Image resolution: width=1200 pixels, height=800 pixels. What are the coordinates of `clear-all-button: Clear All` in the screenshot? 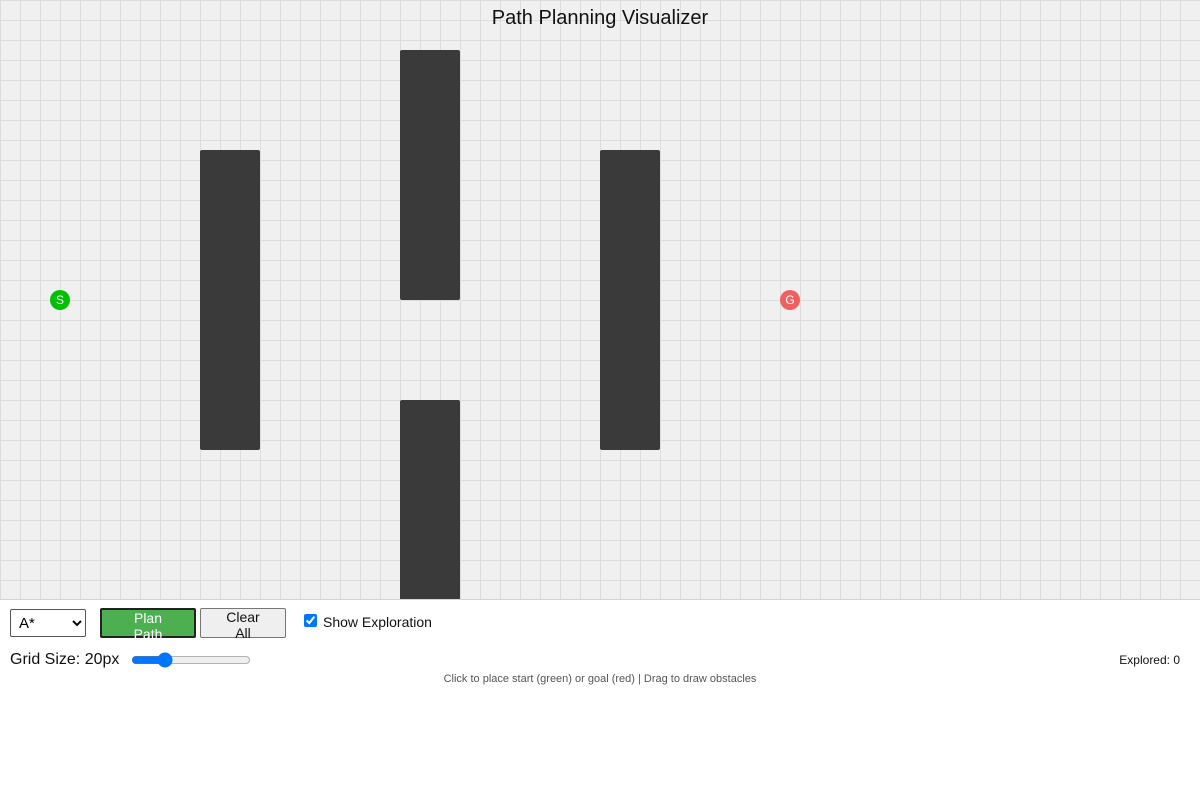 It's located at (243, 624).